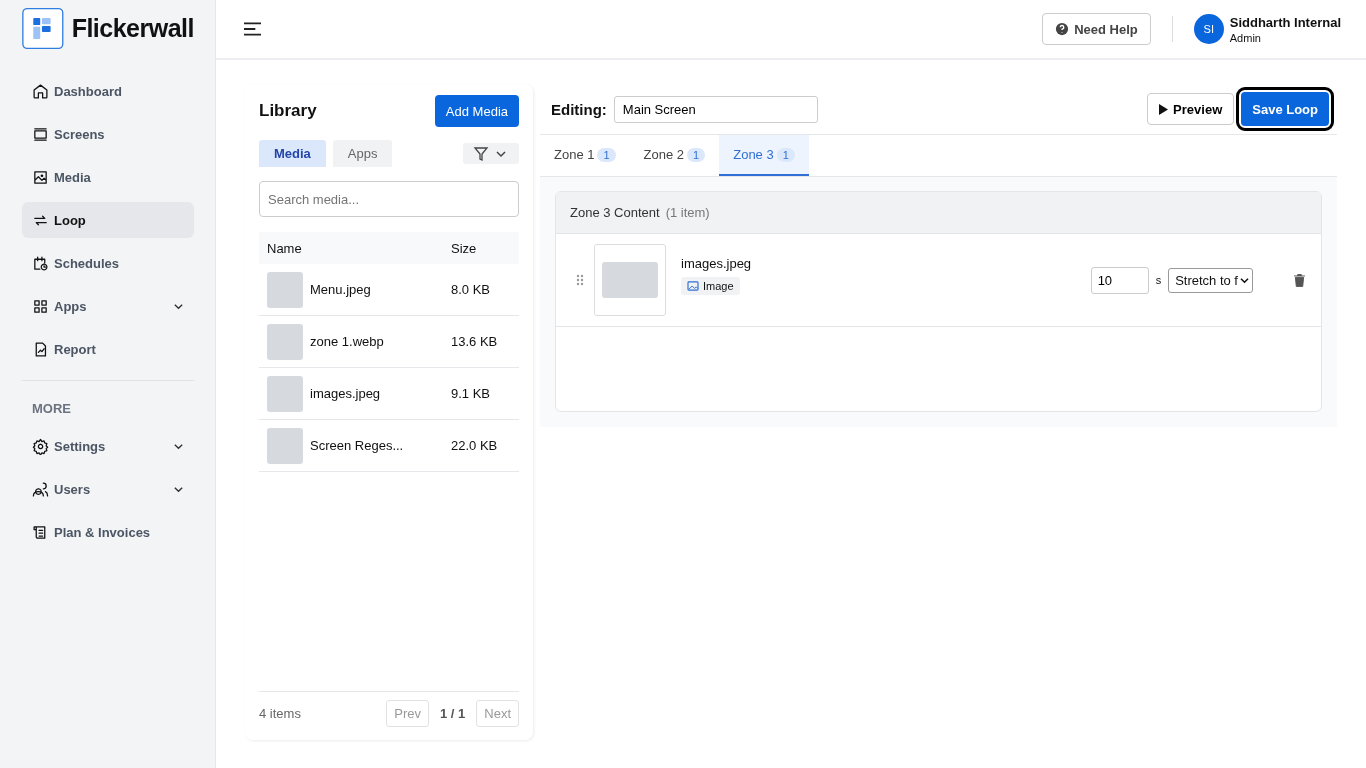  Describe the element at coordinates (1244, 280) in the screenshot. I see `chevron-down-icon` at that location.